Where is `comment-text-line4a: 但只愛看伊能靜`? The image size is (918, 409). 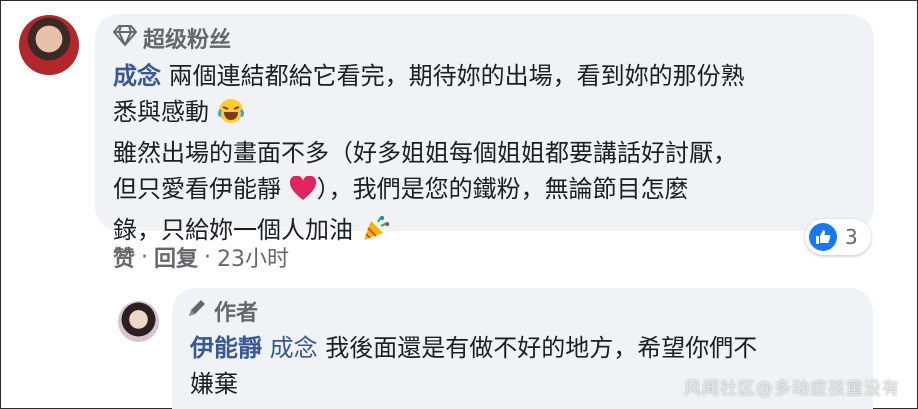 comment-text-line4a: 但只愛看伊能靜 is located at coordinates (197, 189).